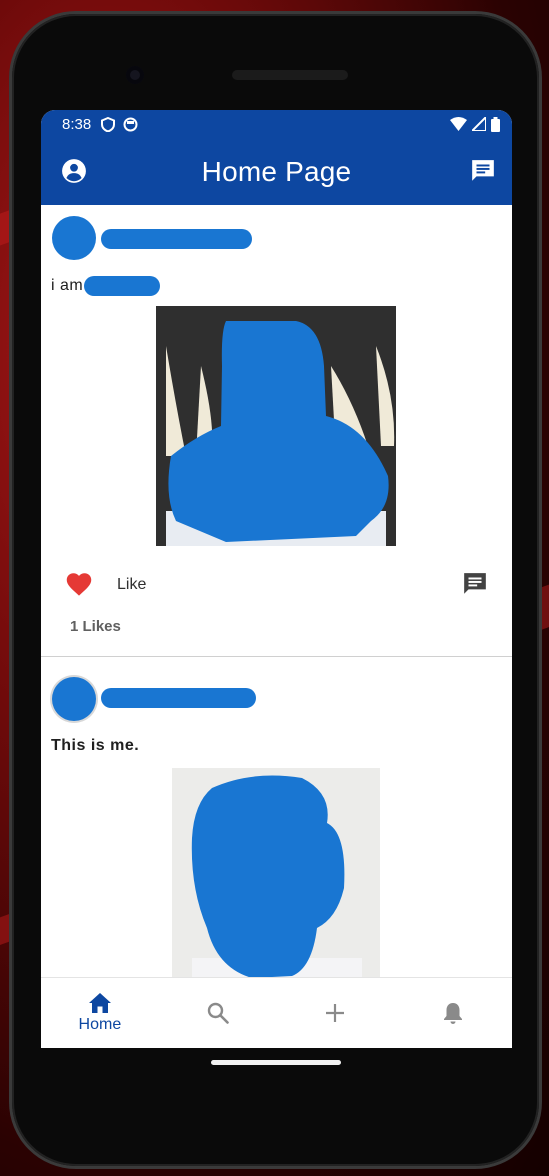  Describe the element at coordinates (130, 124) in the screenshot. I see `sync-status-icon` at that location.